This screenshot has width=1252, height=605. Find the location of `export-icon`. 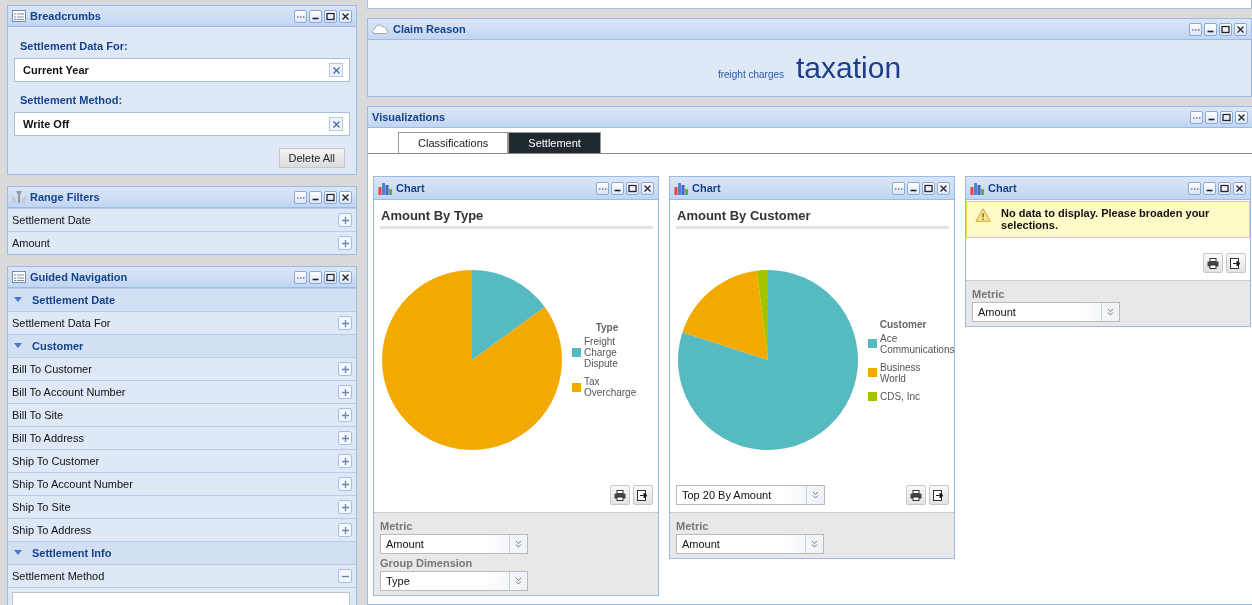

export-icon is located at coordinates (643, 495).